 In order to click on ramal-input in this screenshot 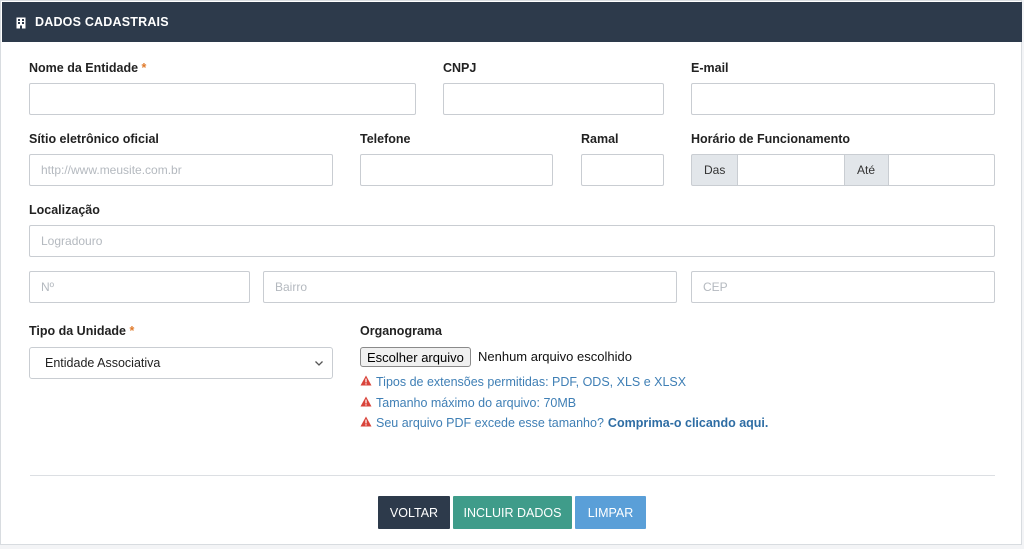, I will do `click(622, 170)`.